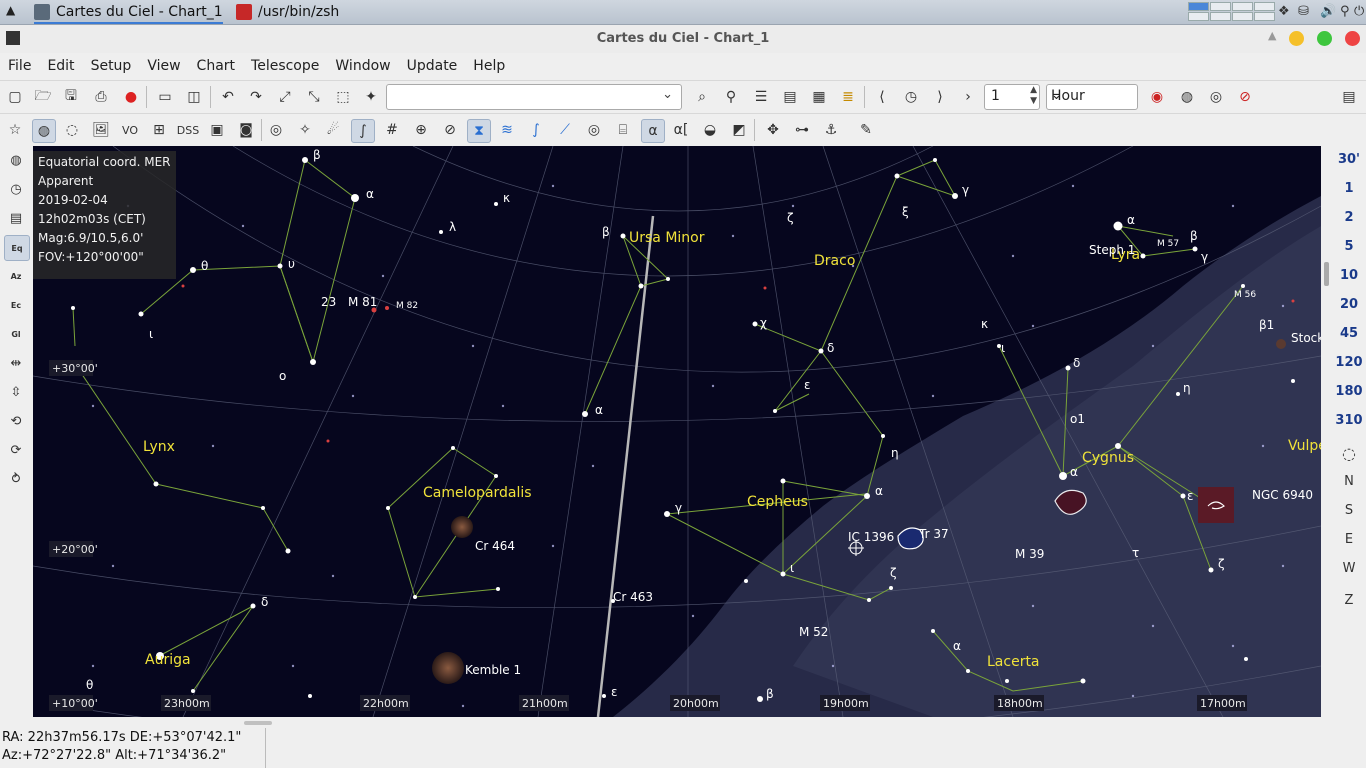 This screenshot has height=768, width=1366. I want to click on object-list-icon: ▤, so click(790, 97).